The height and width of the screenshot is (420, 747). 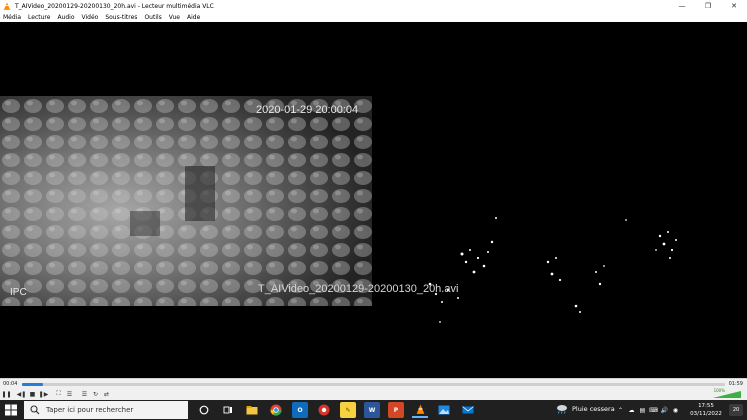 I want to click on network-icon: ▤, so click(x=642, y=410).